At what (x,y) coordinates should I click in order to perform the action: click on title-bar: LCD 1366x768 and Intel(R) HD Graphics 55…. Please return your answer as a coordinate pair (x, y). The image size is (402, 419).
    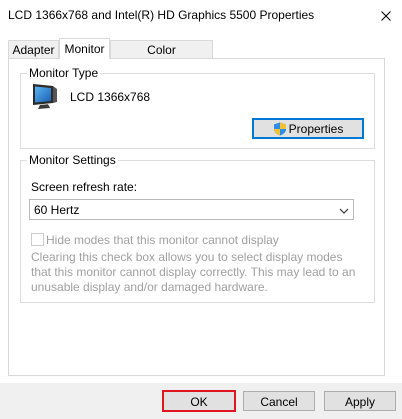
    Looking at the image, I should click on (201, 15).